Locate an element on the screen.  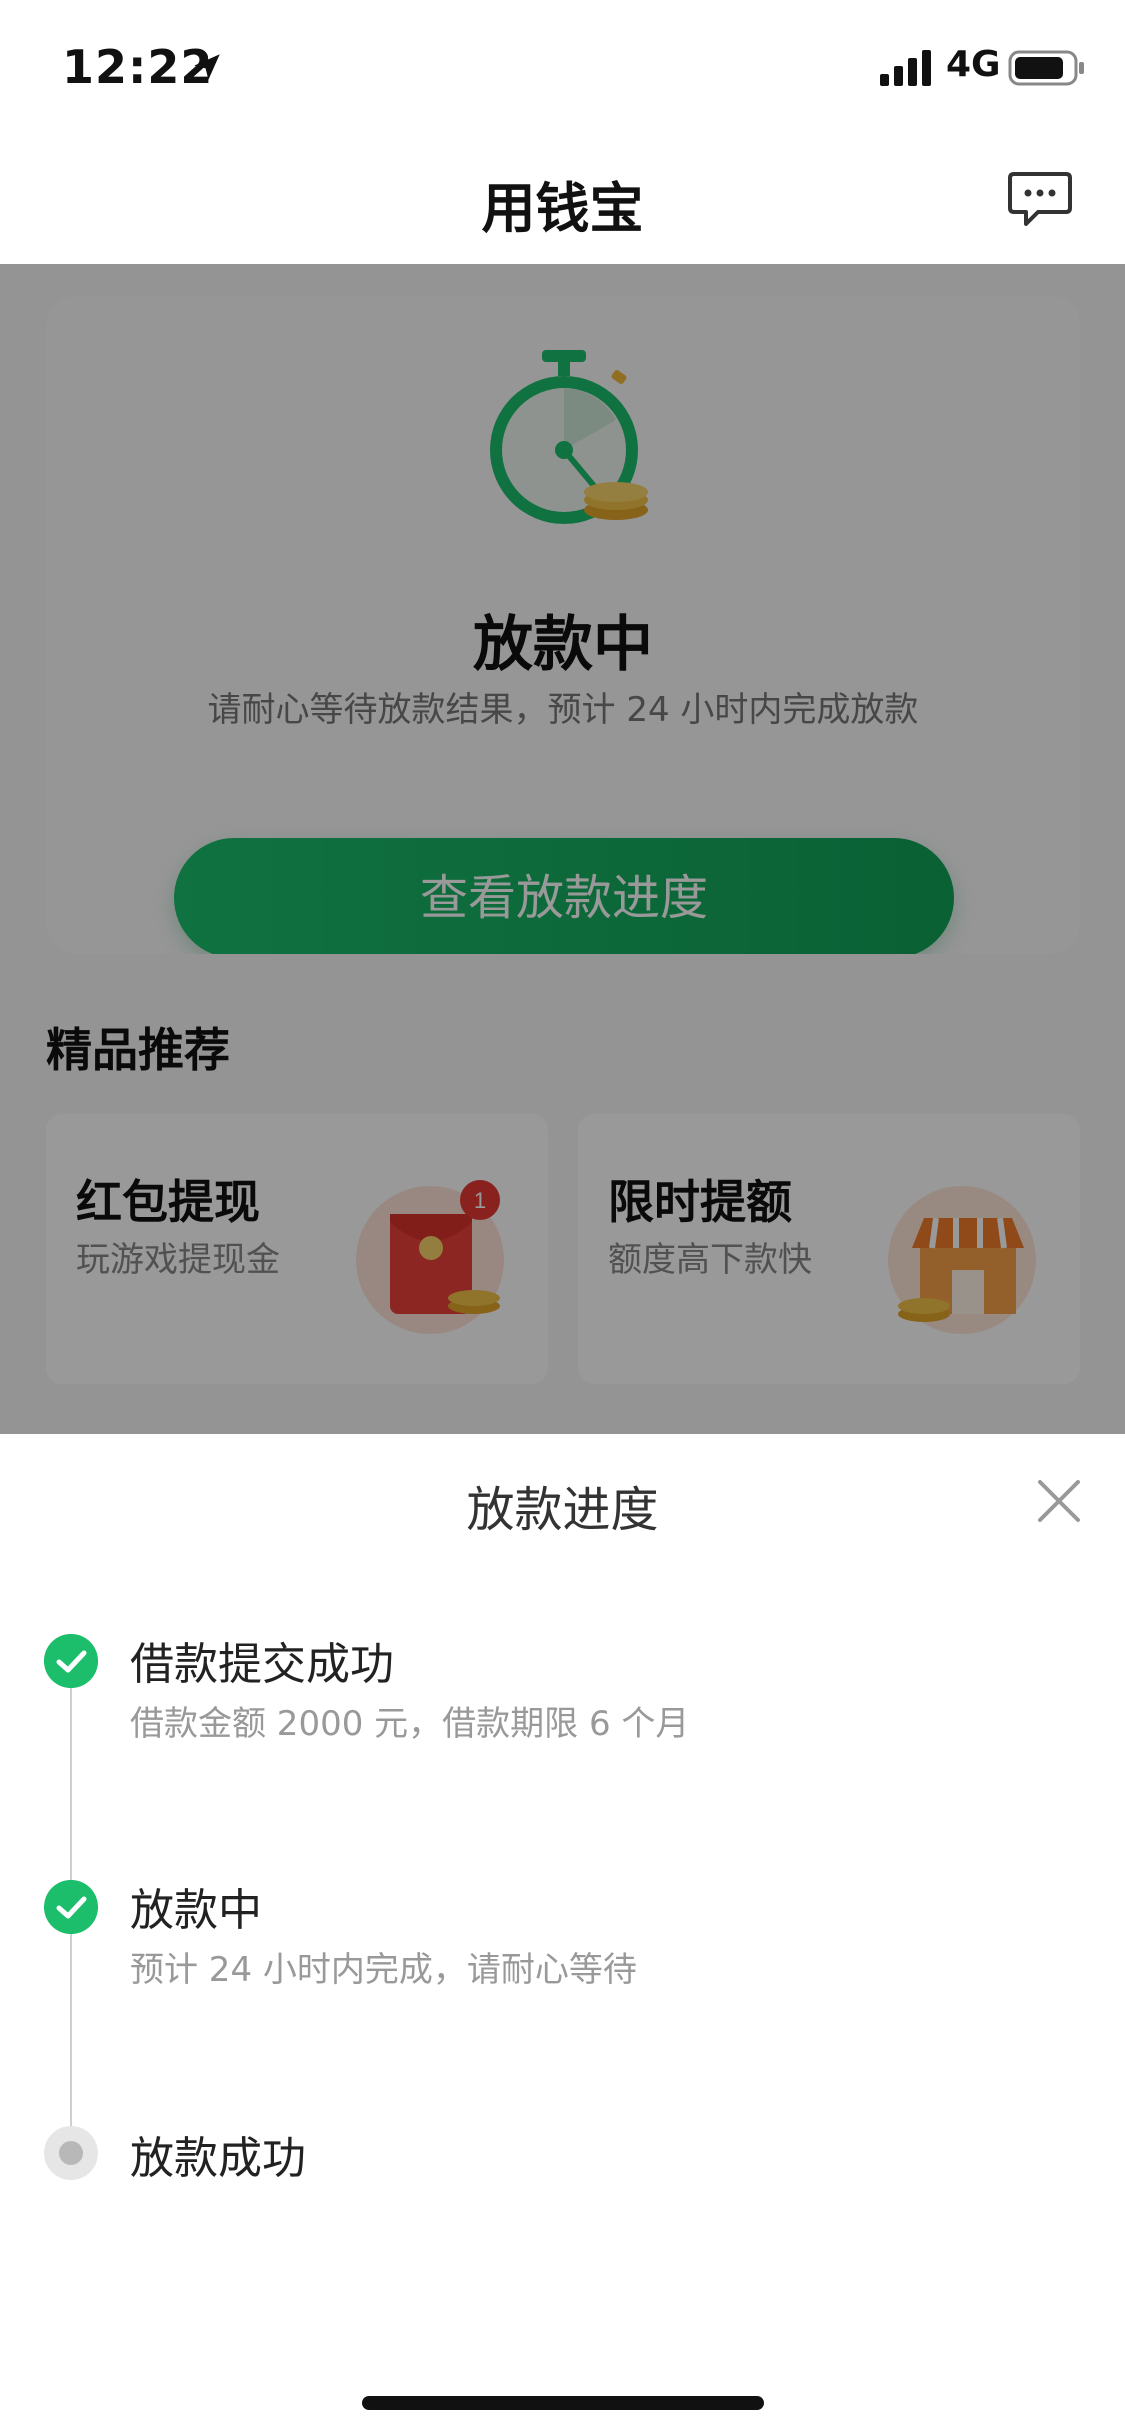
step-title: 放款成功 is located at coordinates (218, 2158).